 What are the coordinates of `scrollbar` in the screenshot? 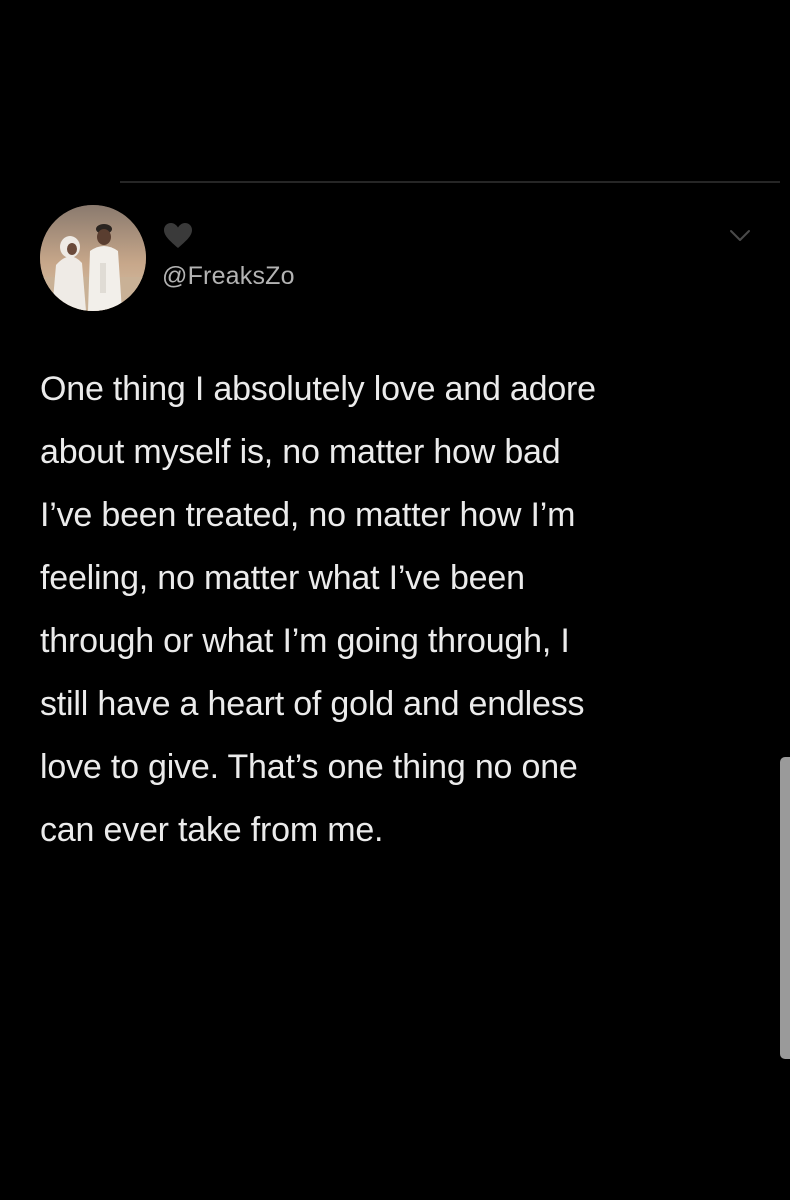 It's located at (785, 908).